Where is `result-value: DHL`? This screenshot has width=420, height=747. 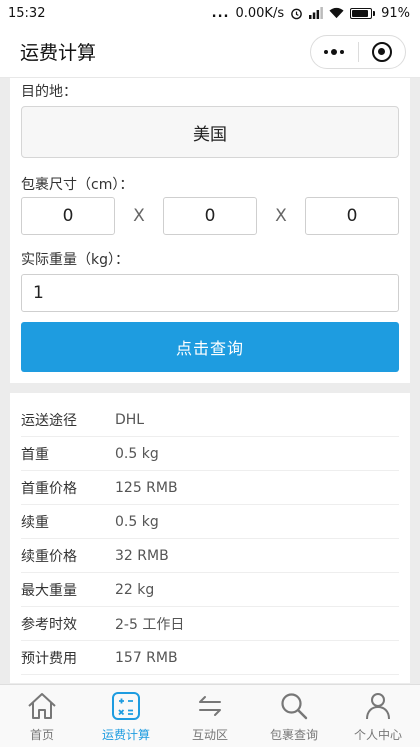
result-value: DHL is located at coordinates (130, 419).